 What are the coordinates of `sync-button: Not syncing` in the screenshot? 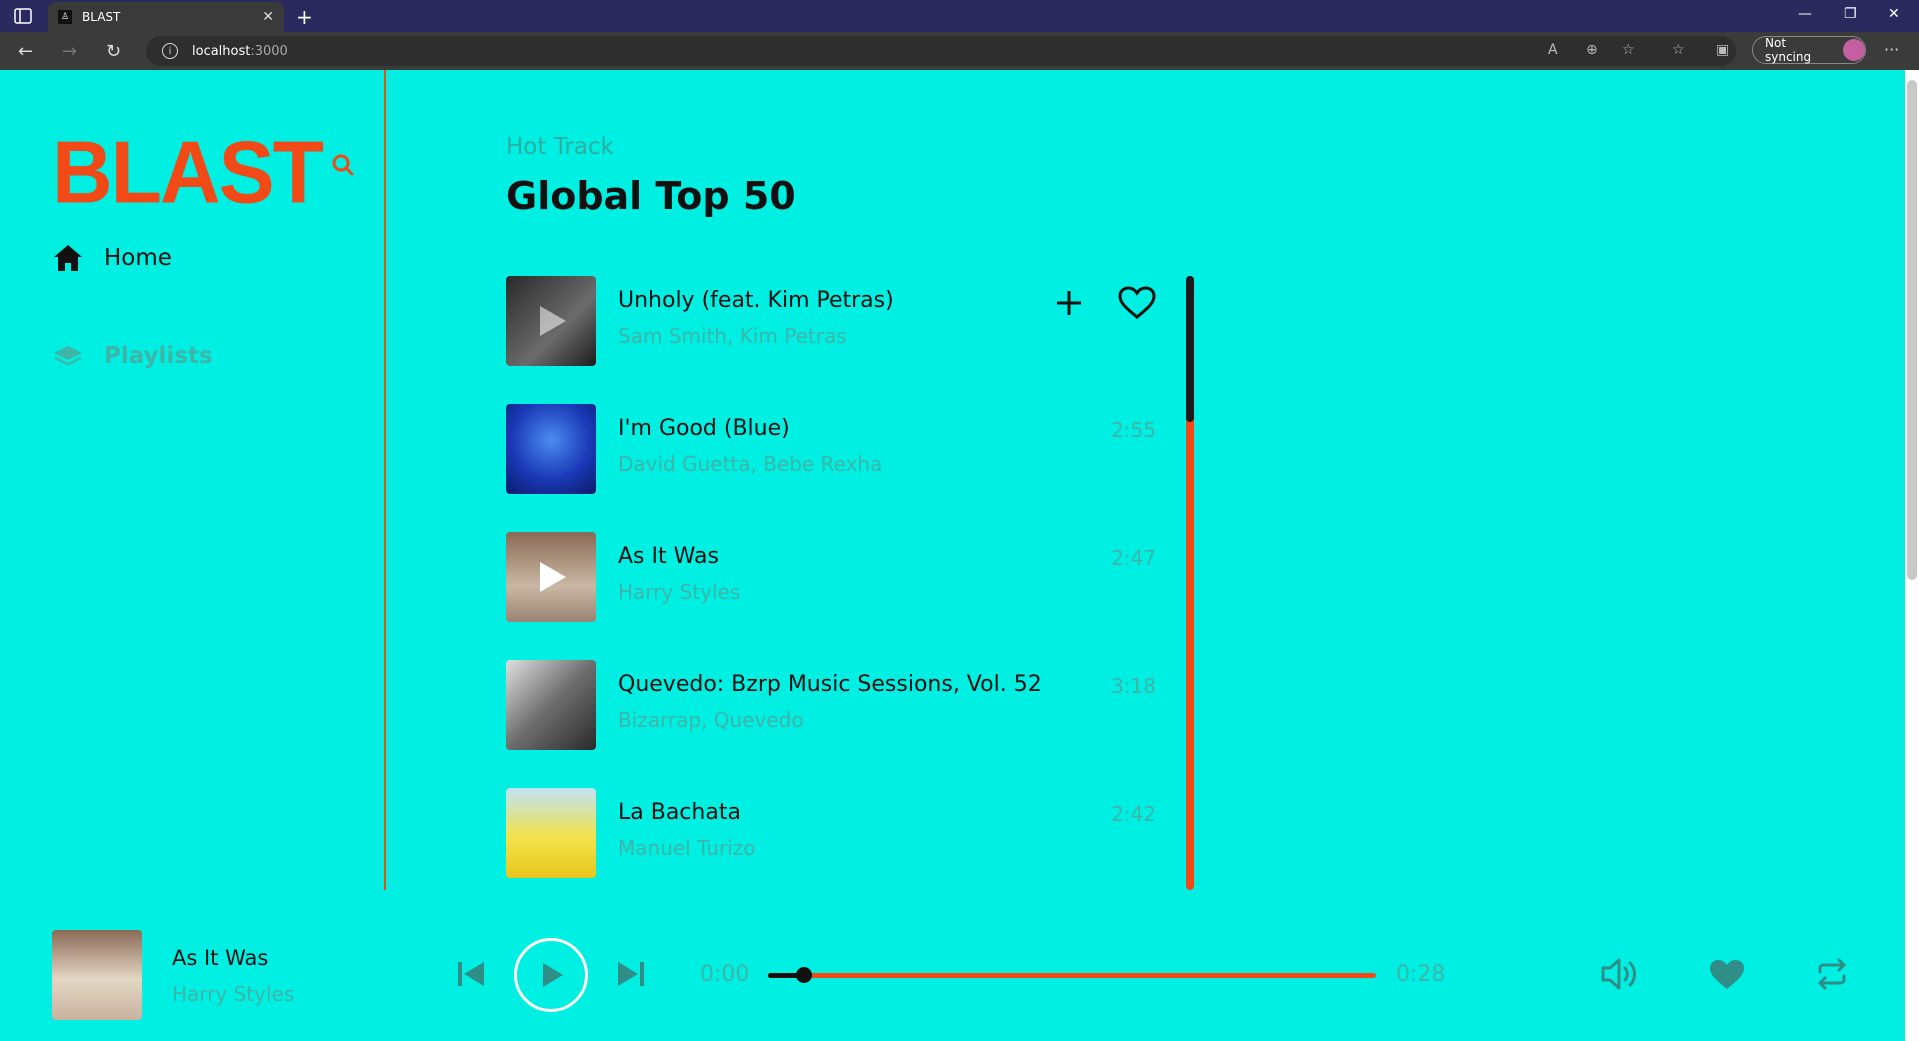 It's located at (1809, 50).